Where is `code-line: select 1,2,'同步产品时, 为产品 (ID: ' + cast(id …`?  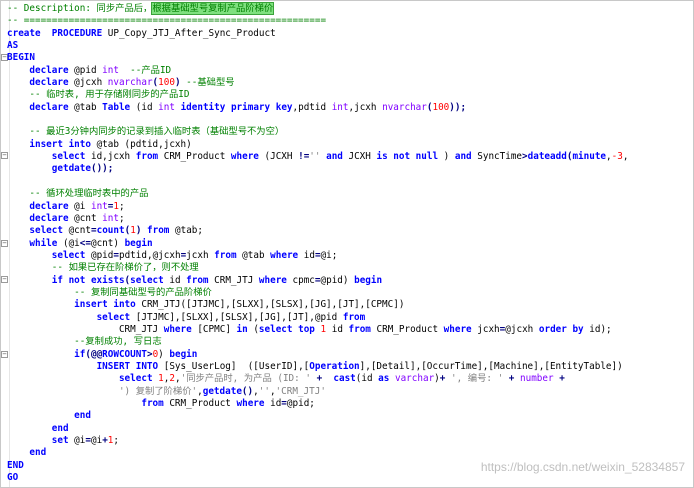 code-line: select 1,2,'同步产品时, 为产品 (ID: ' + cast(id … is located at coordinates (350, 379).